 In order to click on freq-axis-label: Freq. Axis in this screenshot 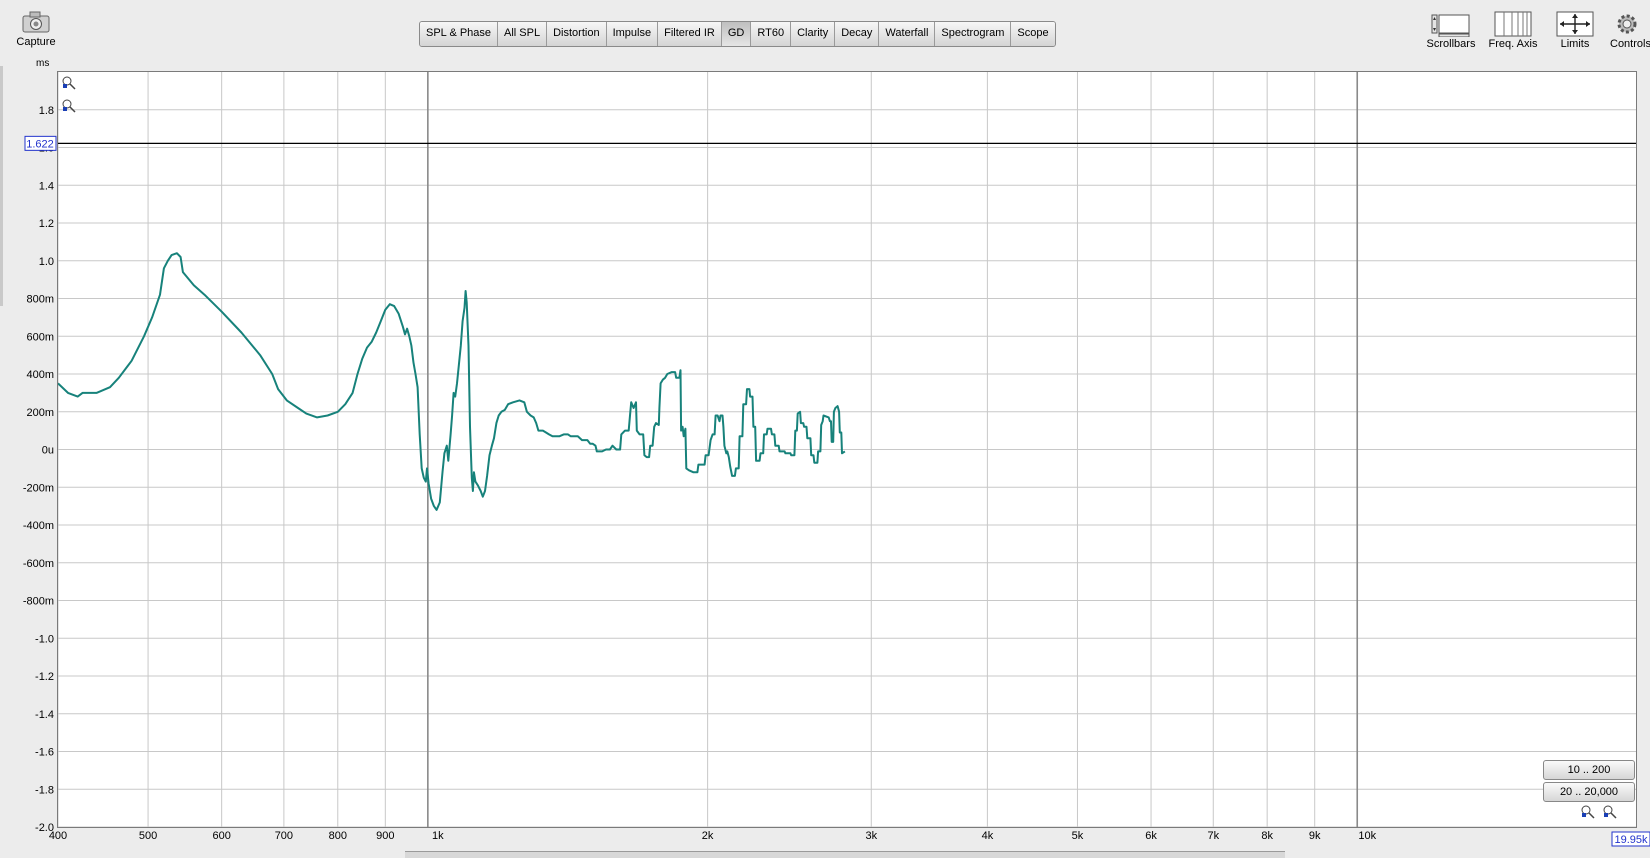, I will do `click(1513, 44)`.